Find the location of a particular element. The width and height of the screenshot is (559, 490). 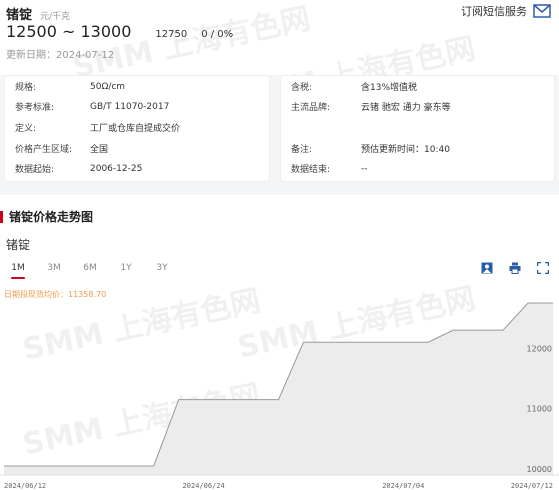

spec-key: 参考标准: is located at coordinates (35, 108).